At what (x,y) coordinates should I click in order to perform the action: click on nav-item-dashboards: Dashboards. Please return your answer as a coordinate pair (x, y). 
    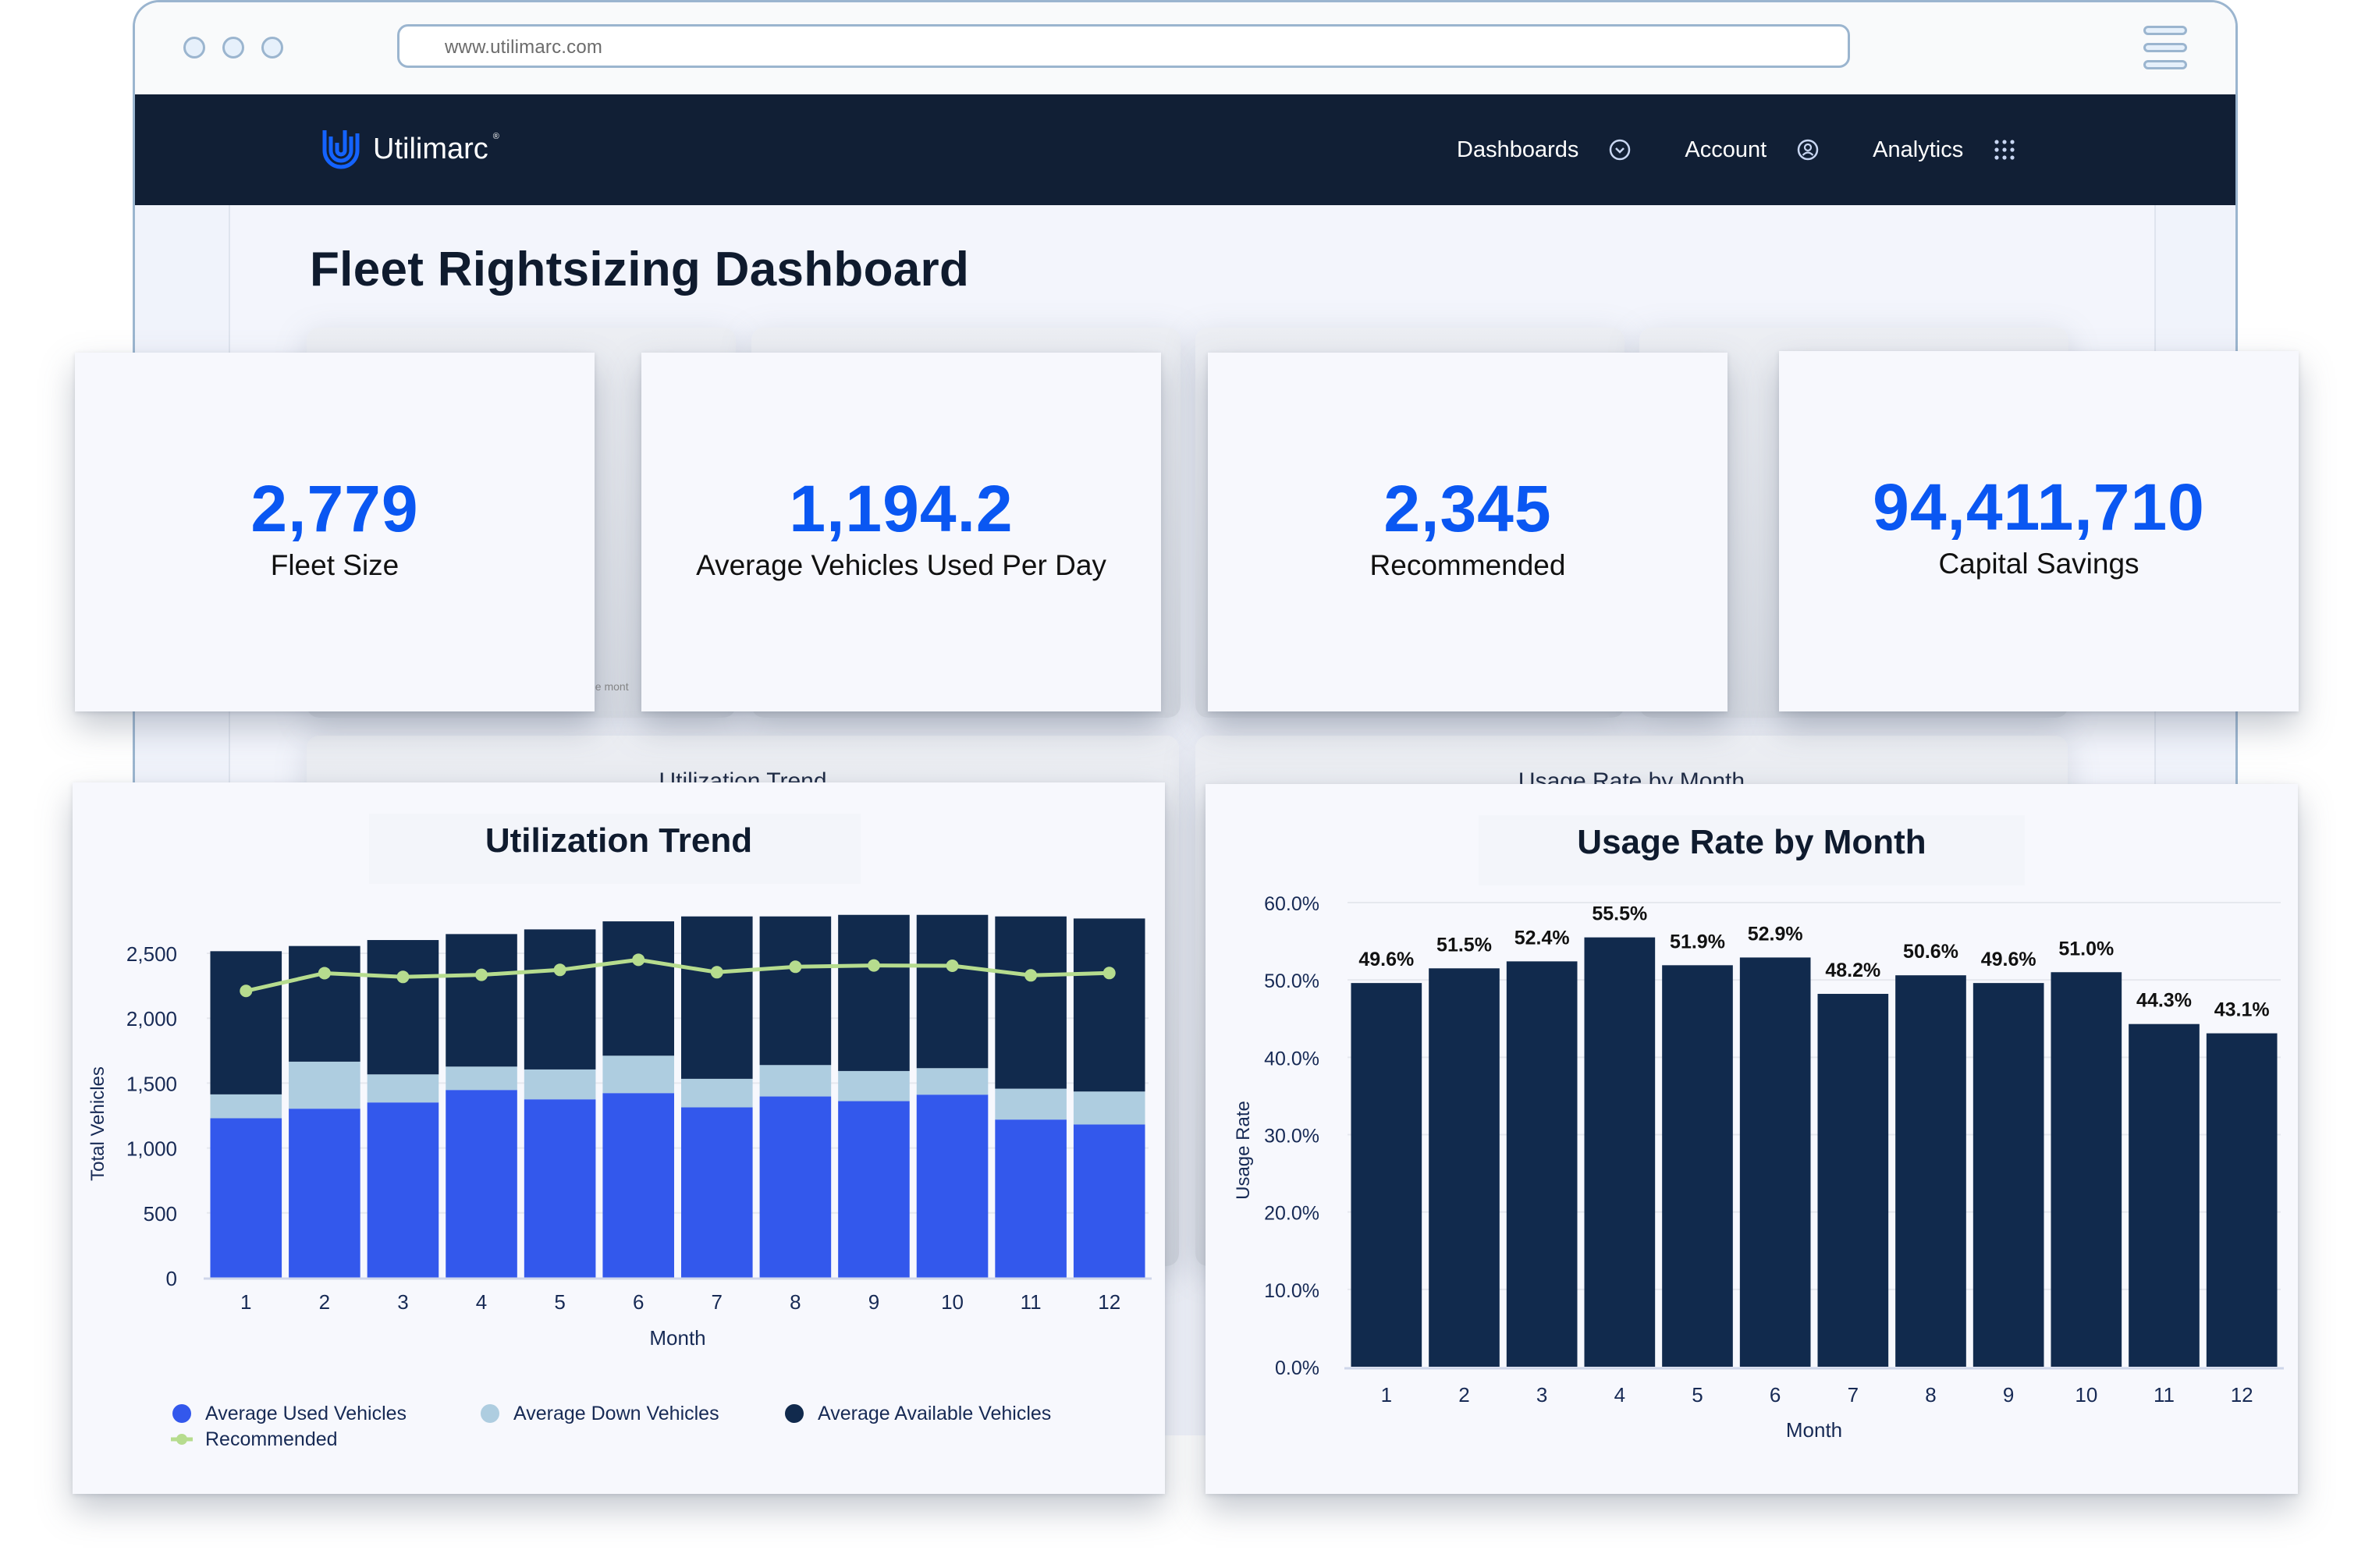
    Looking at the image, I should click on (1544, 150).